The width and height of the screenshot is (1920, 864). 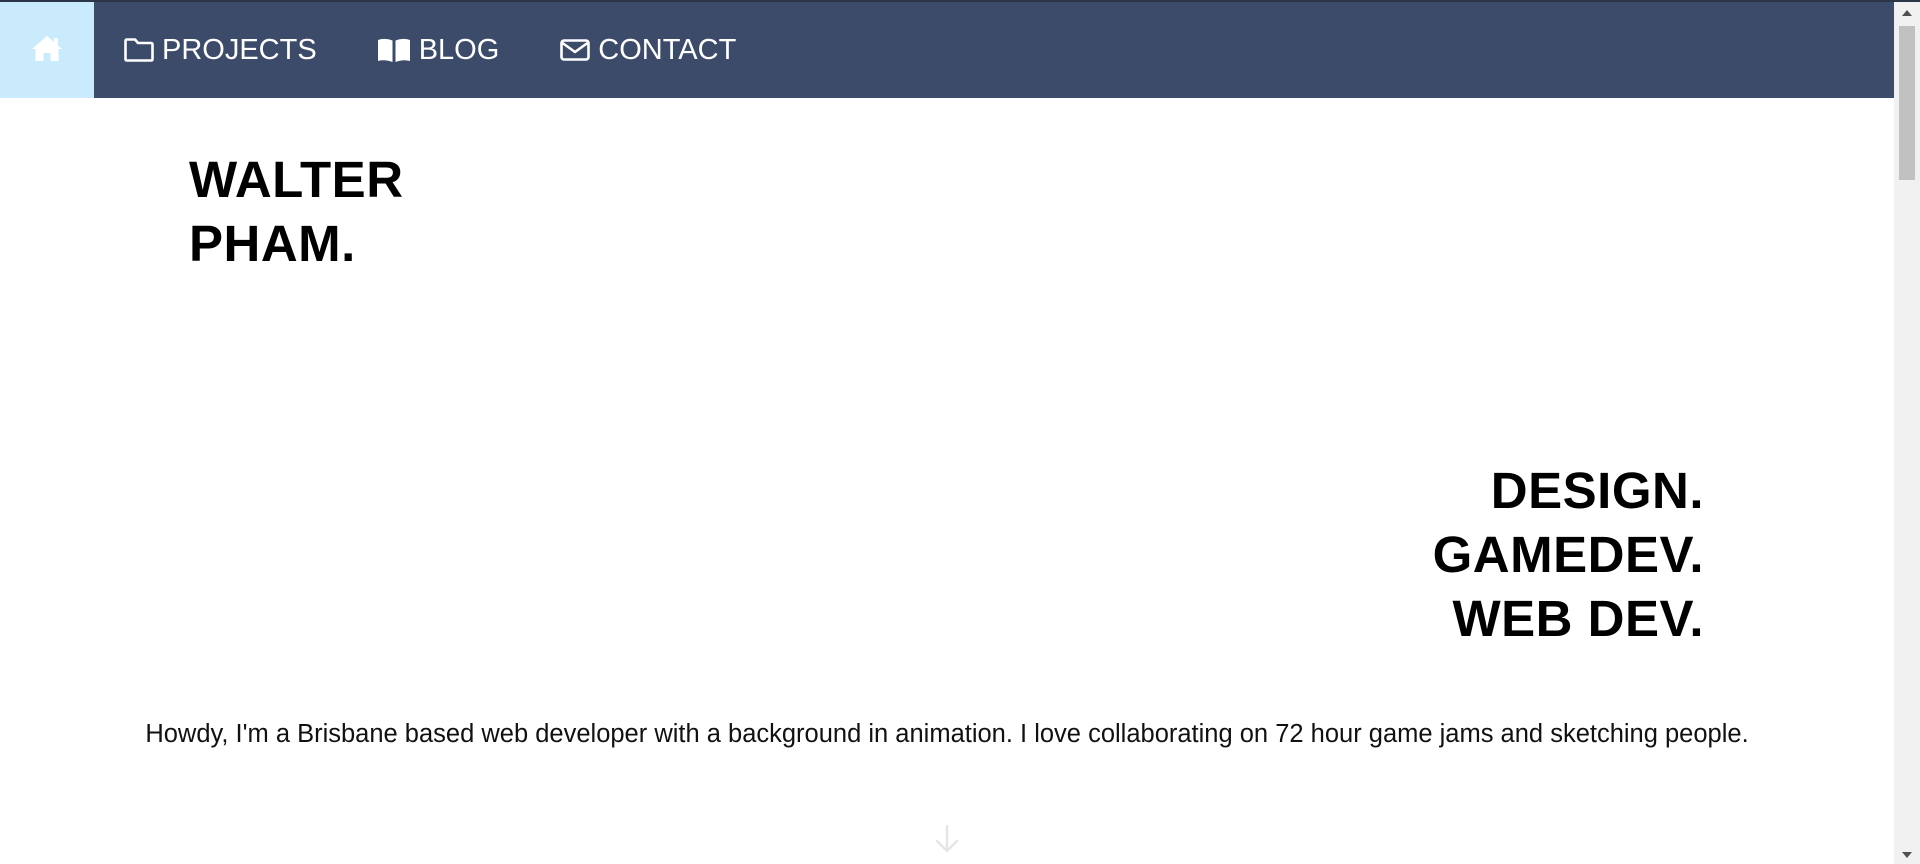 I want to click on nav-contact-label: CONTACT, so click(x=667, y=49).